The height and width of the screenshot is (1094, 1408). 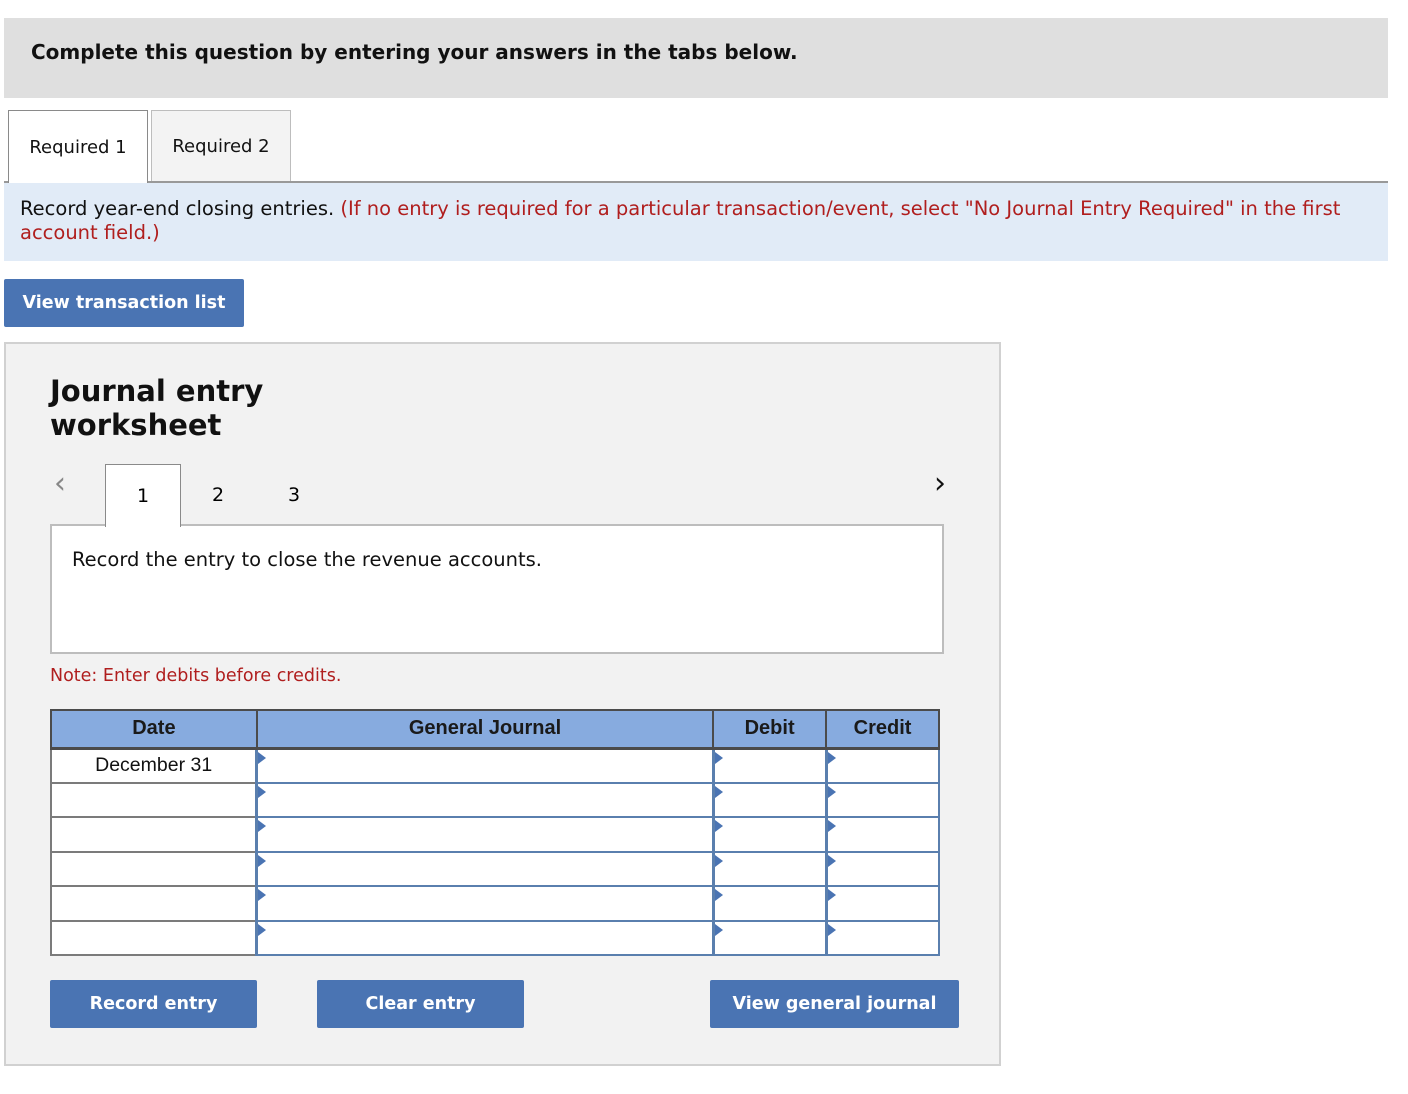 I want to click on date-column-header: Date, so click(x=154, y=729).